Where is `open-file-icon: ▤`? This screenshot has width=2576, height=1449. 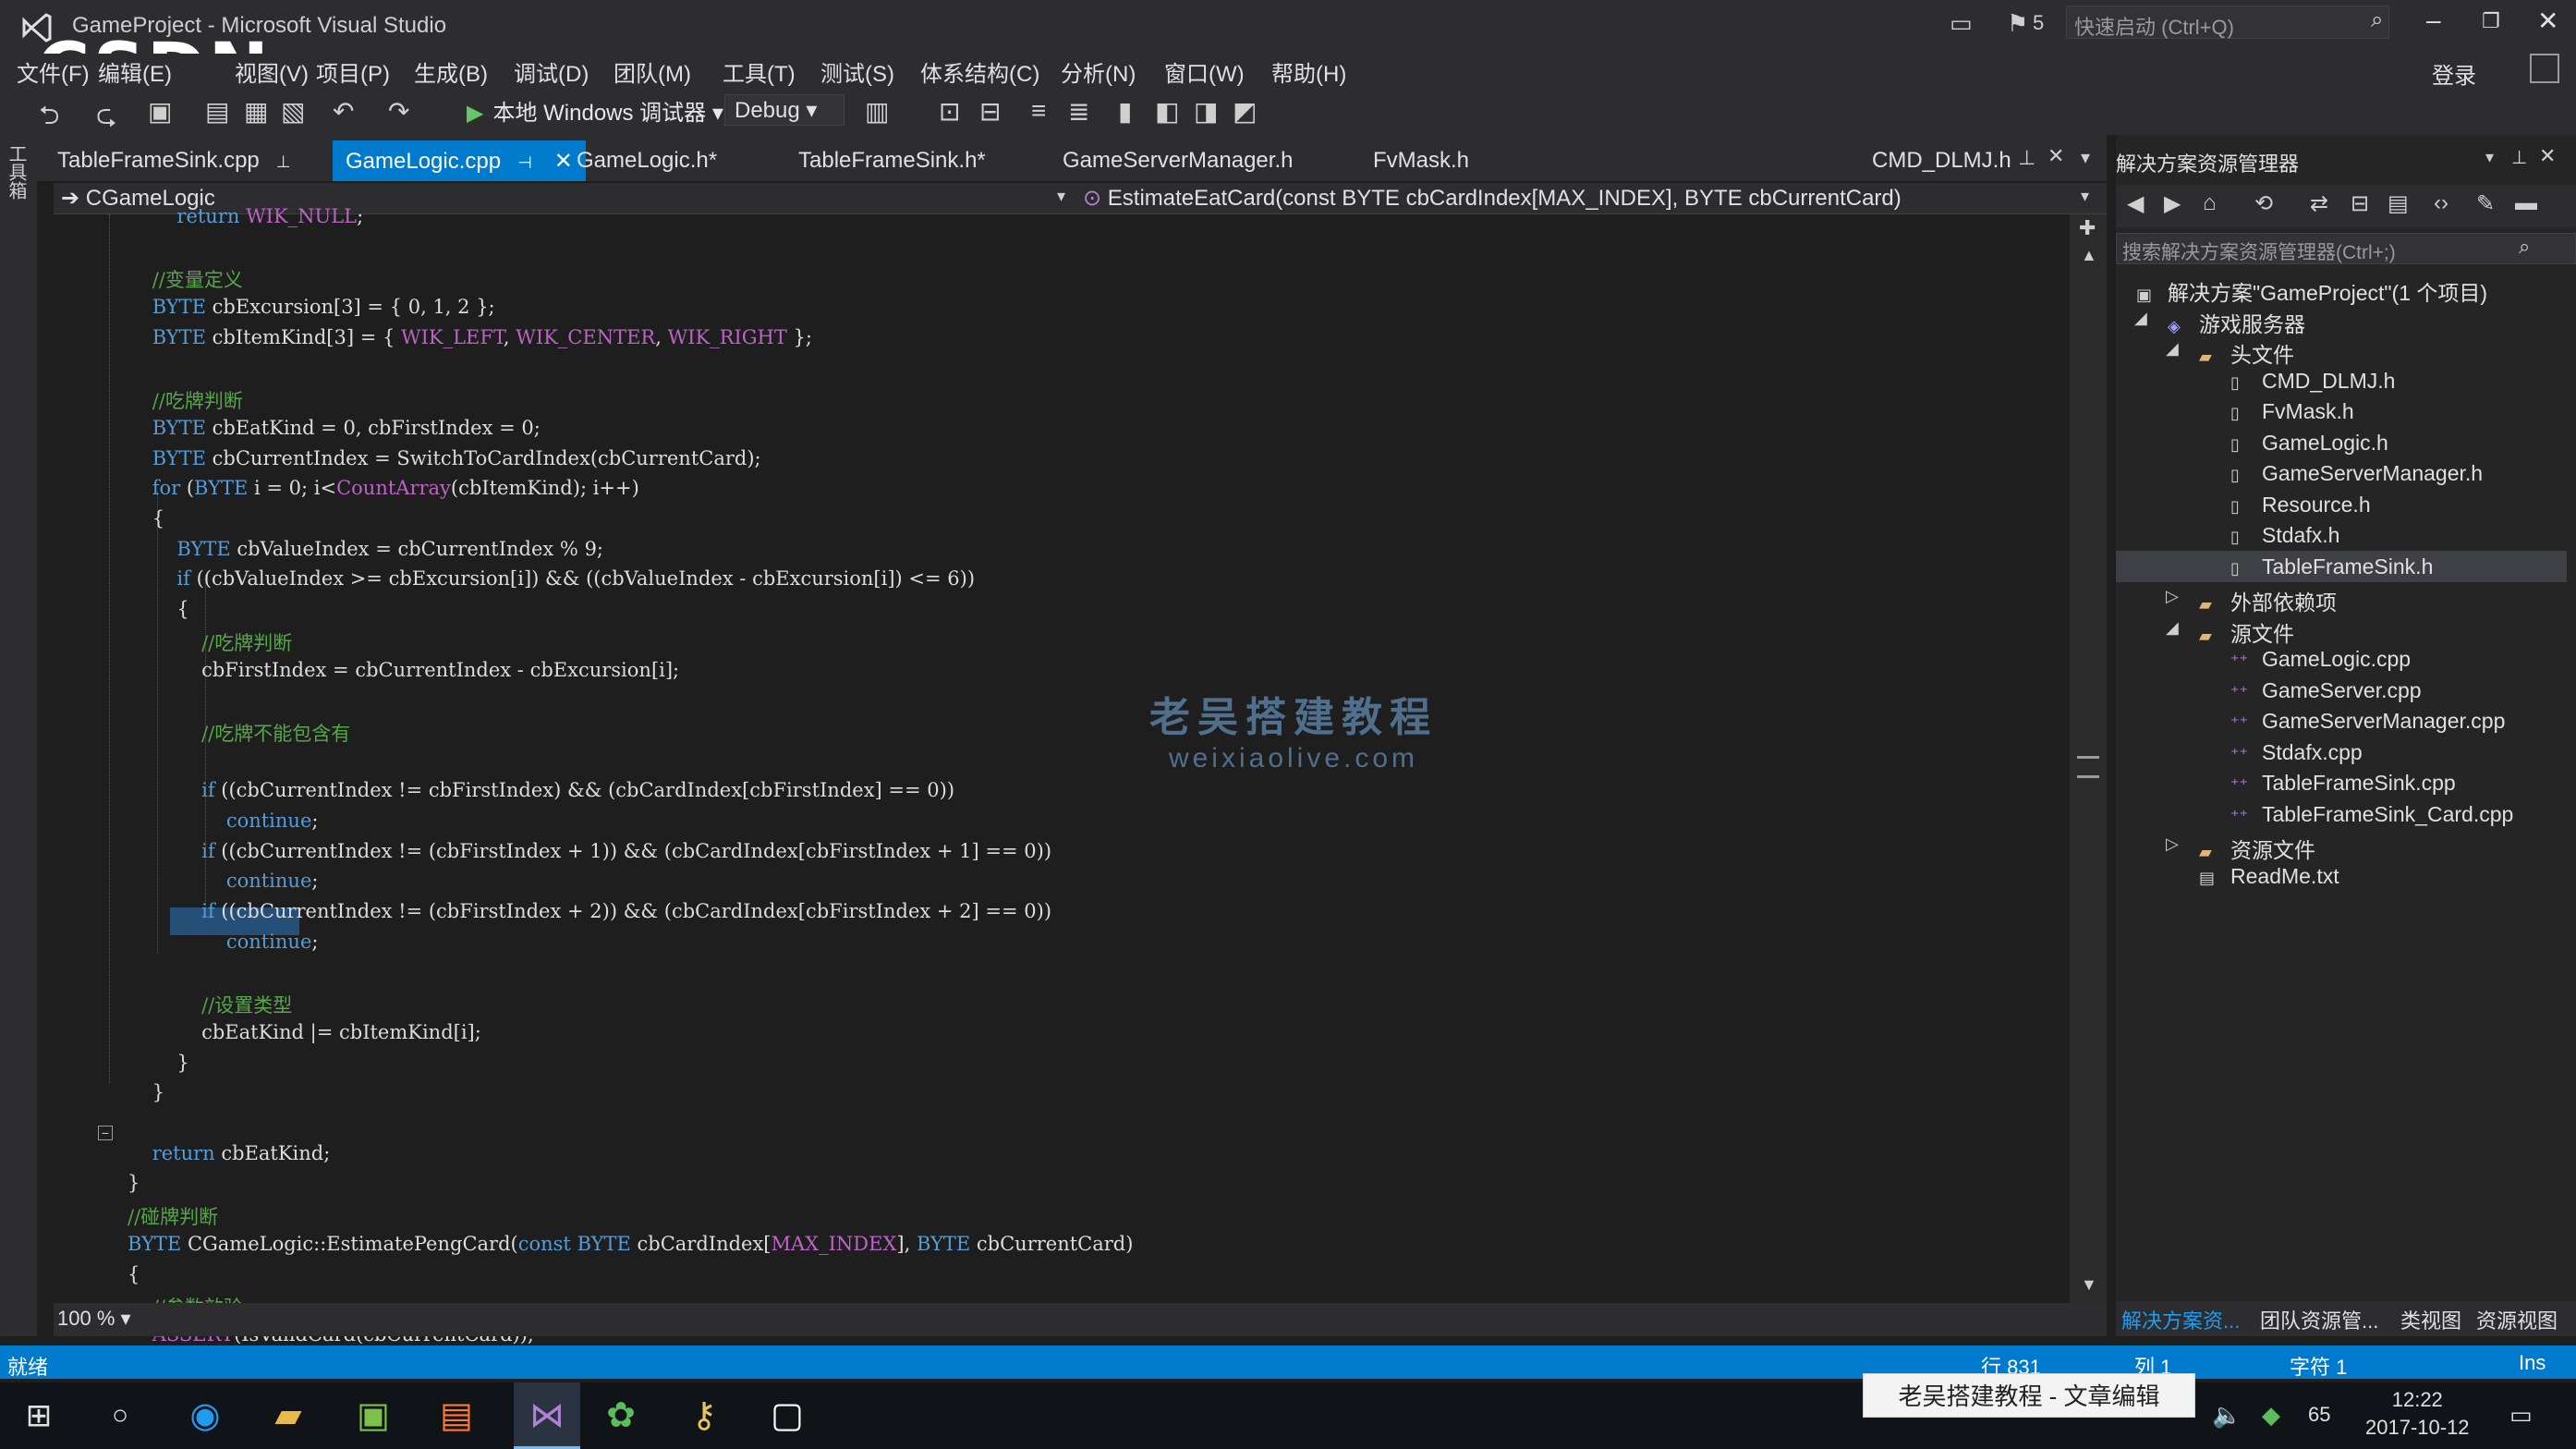
open-file-icon: ▤ is located at coordinates (217, 111).